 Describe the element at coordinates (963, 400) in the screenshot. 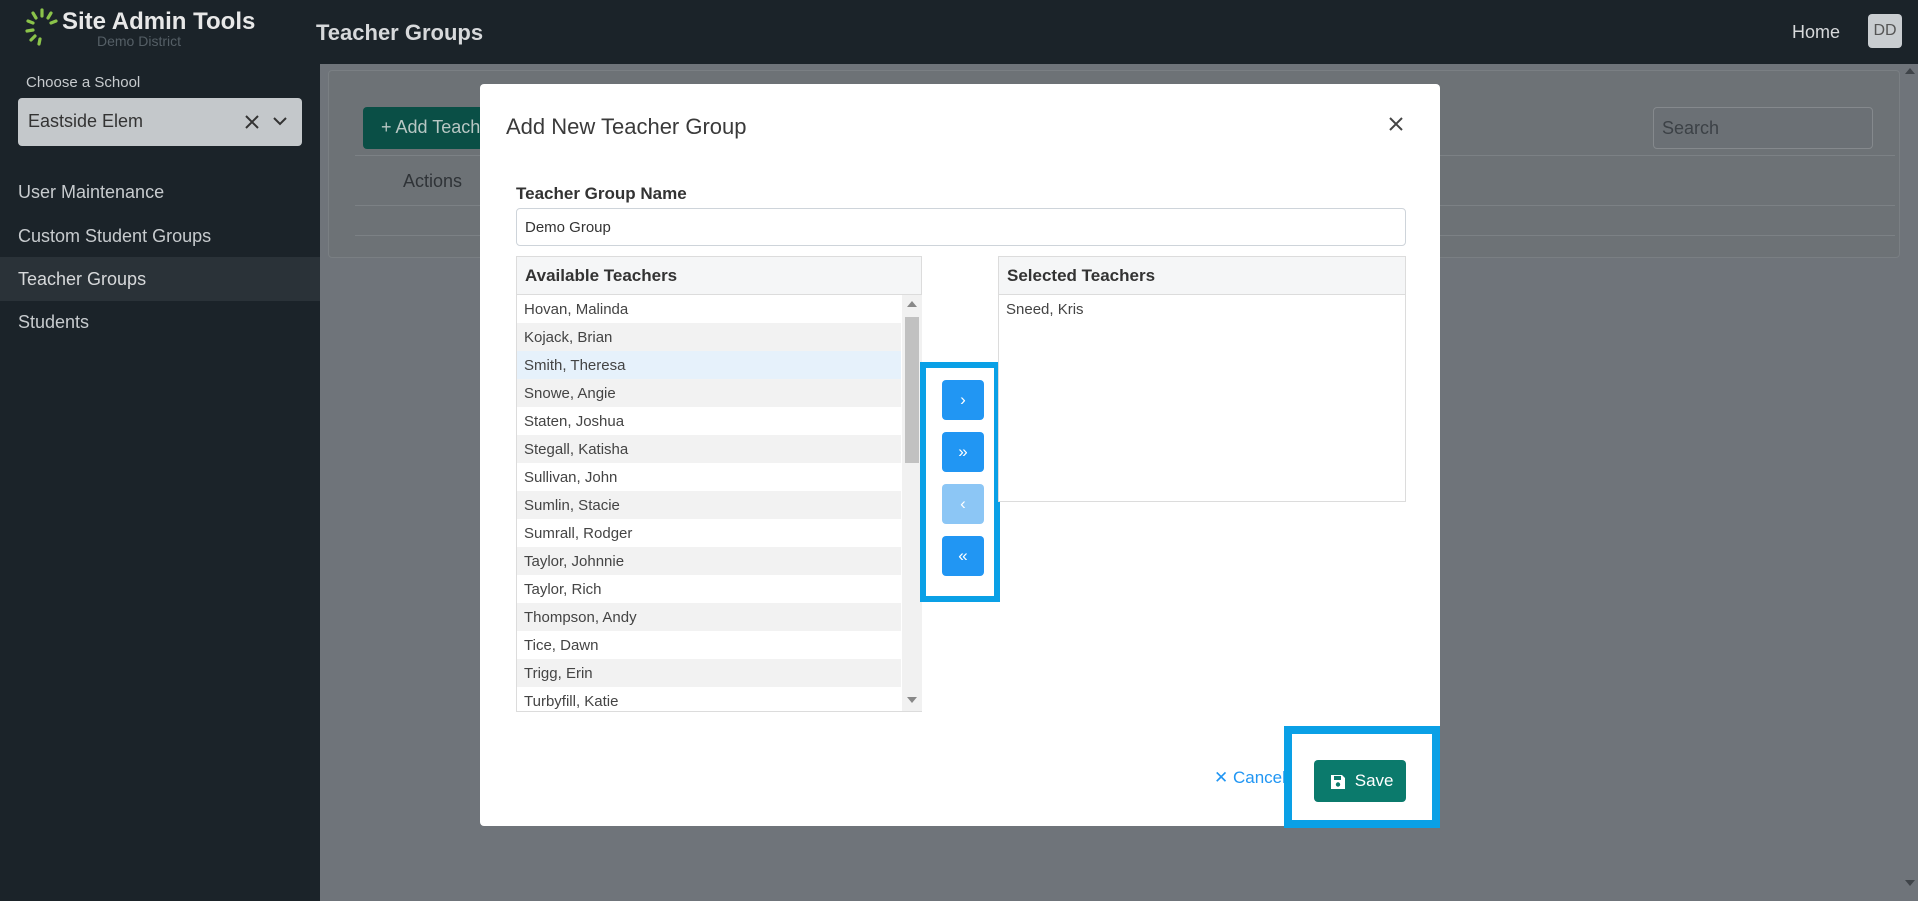

I see `move-right-button: ›` at that location.